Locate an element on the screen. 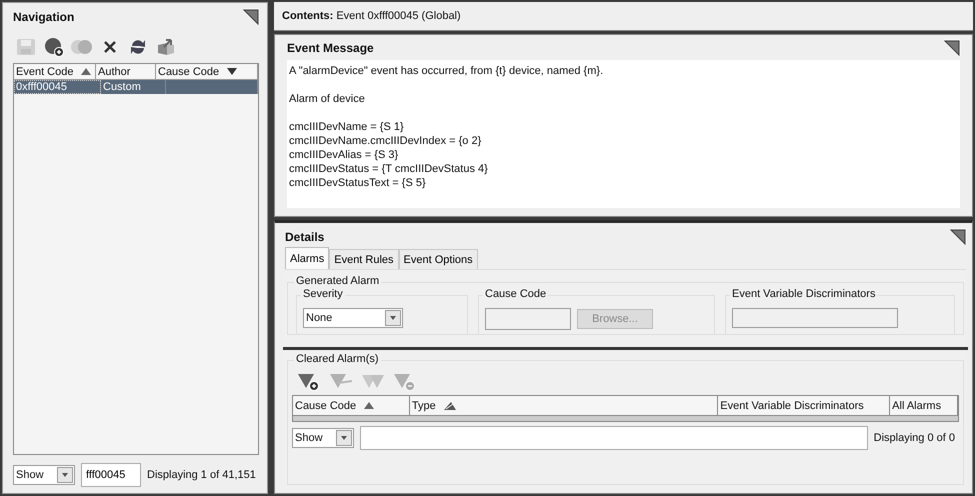 Image resolution: width=975 pixels, height=496 pixels. discriminators-field is located at coordinates (815, 318).